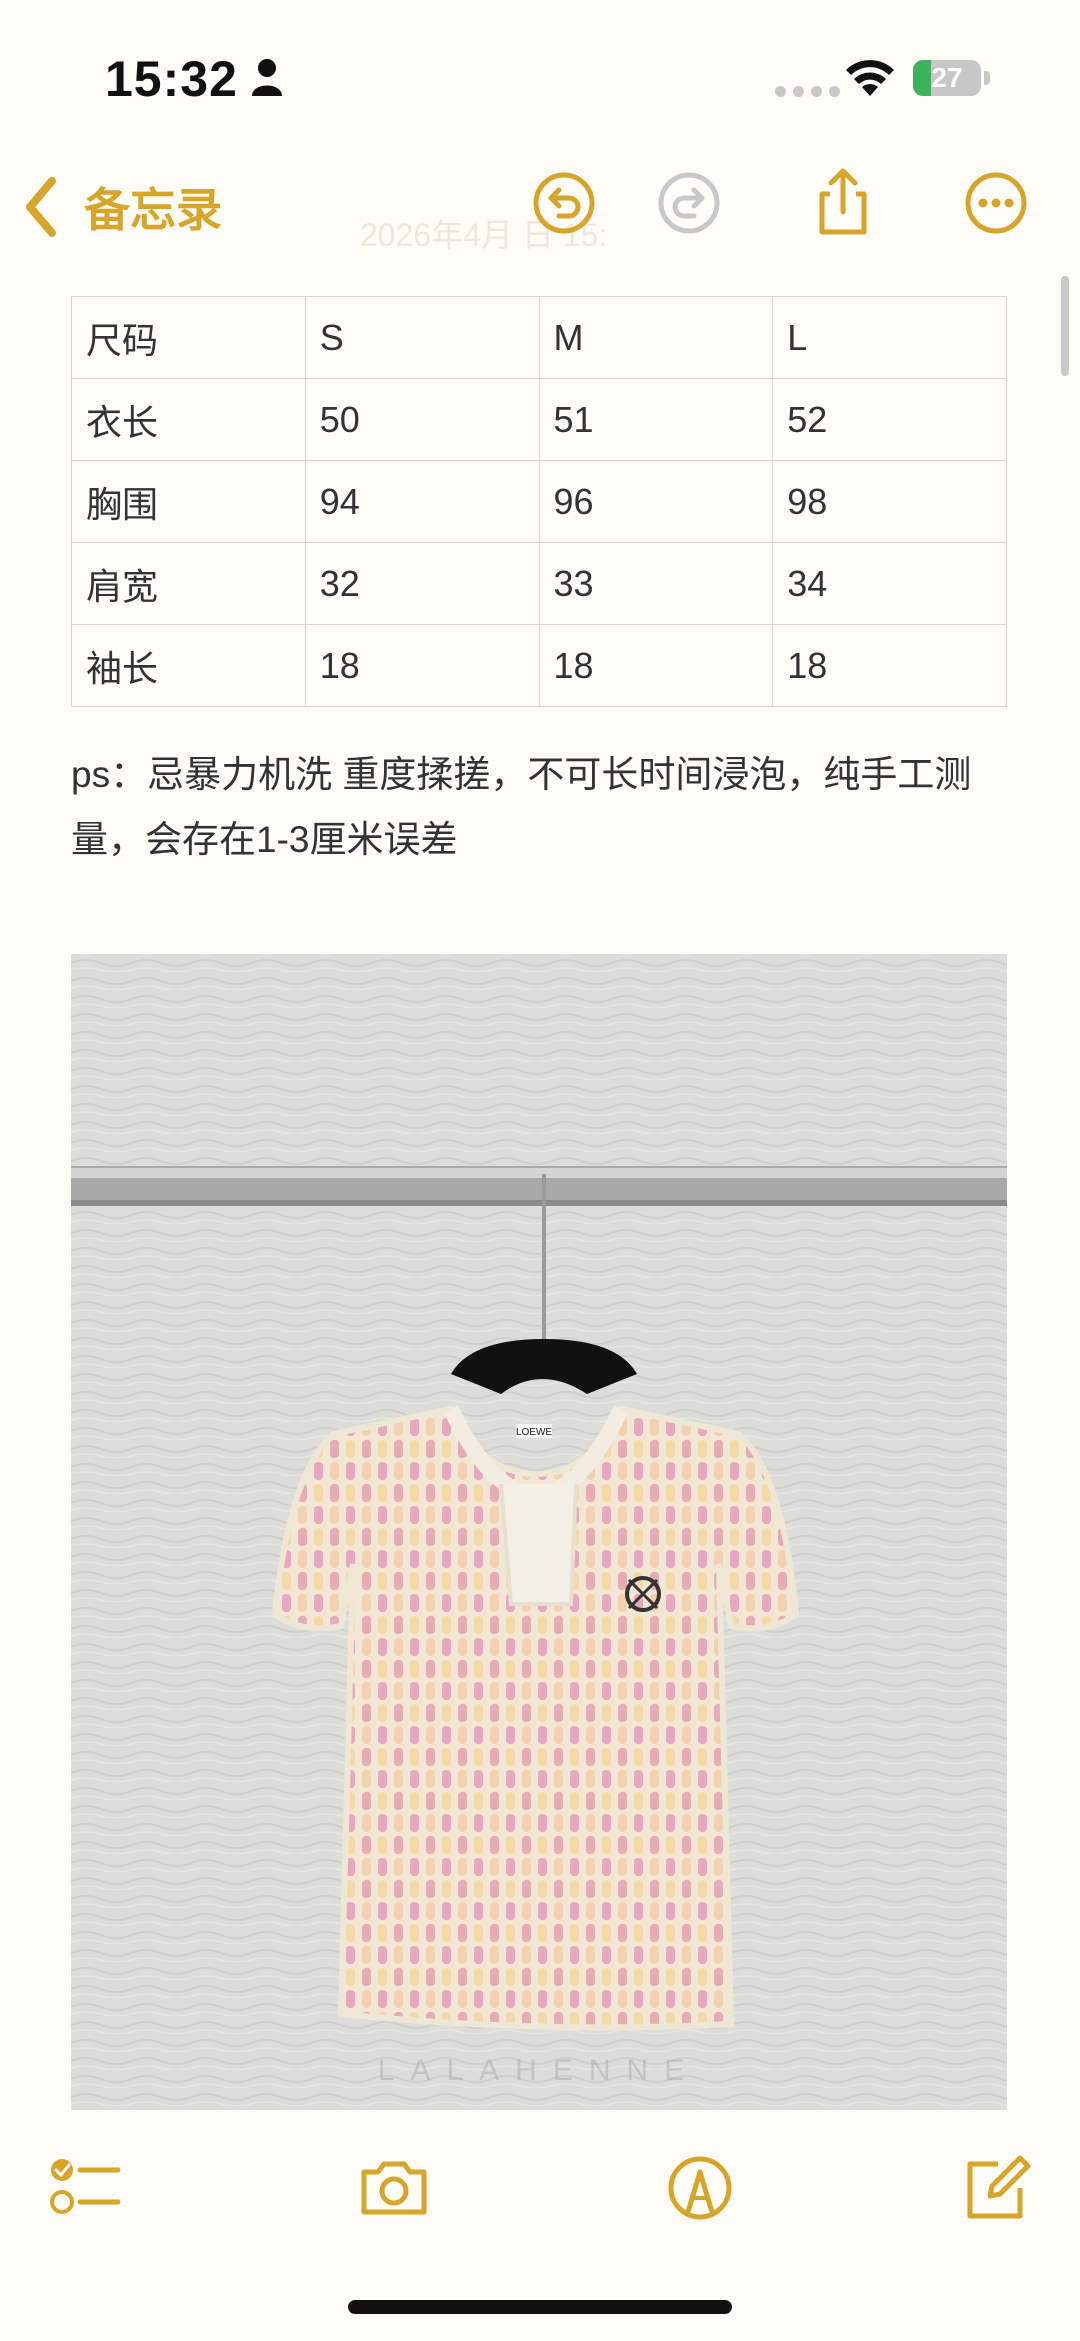 Image resolution: width=1080 pixels, height=2341 pixels. Describe the element at coordinates (153, 210) in the screenshot. I see `back-label: 备忘录` at that location.